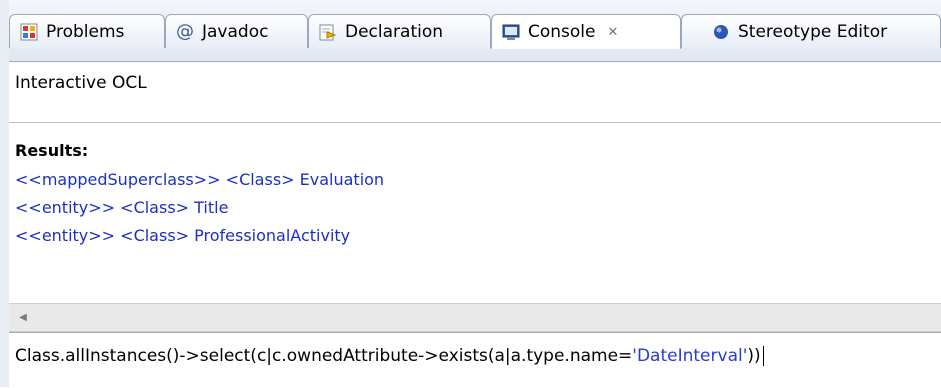  Describe the element at coordinates (185, 31) in the screenshot. I see `at-sign-icon: @` at that location.